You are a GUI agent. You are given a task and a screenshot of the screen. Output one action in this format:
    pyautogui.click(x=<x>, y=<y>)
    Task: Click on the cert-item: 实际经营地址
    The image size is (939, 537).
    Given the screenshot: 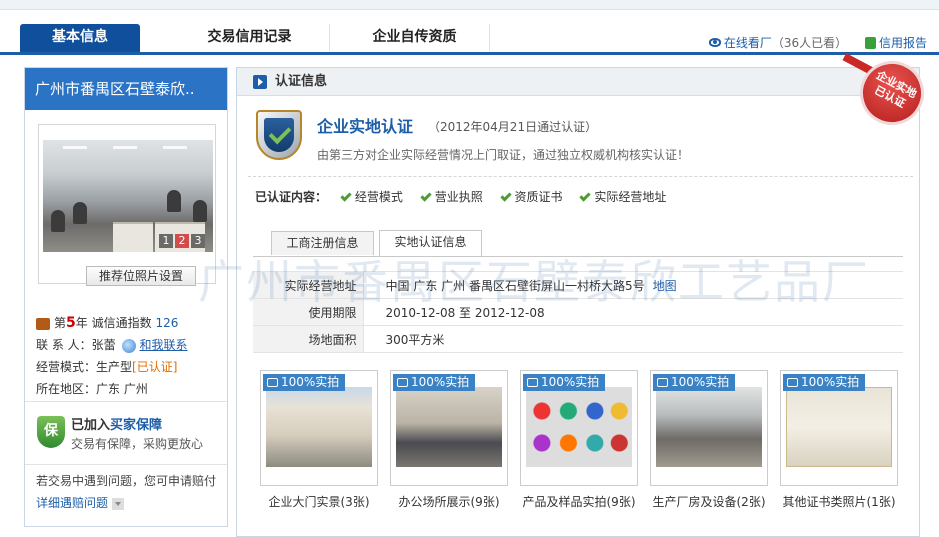 What is the action you would take?
    pyautogui.click(x=622, y=196)
    